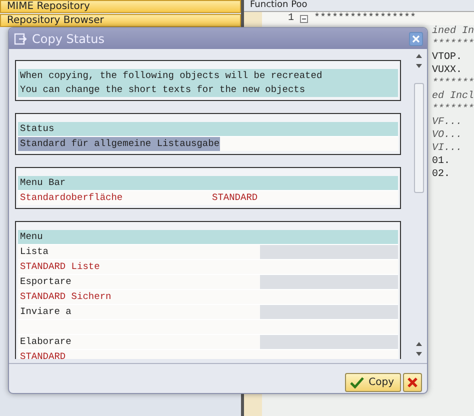 The height and width of the screenshot is (416, 474). I want to click on tree-item: Repository Browser, so click(120, 20).